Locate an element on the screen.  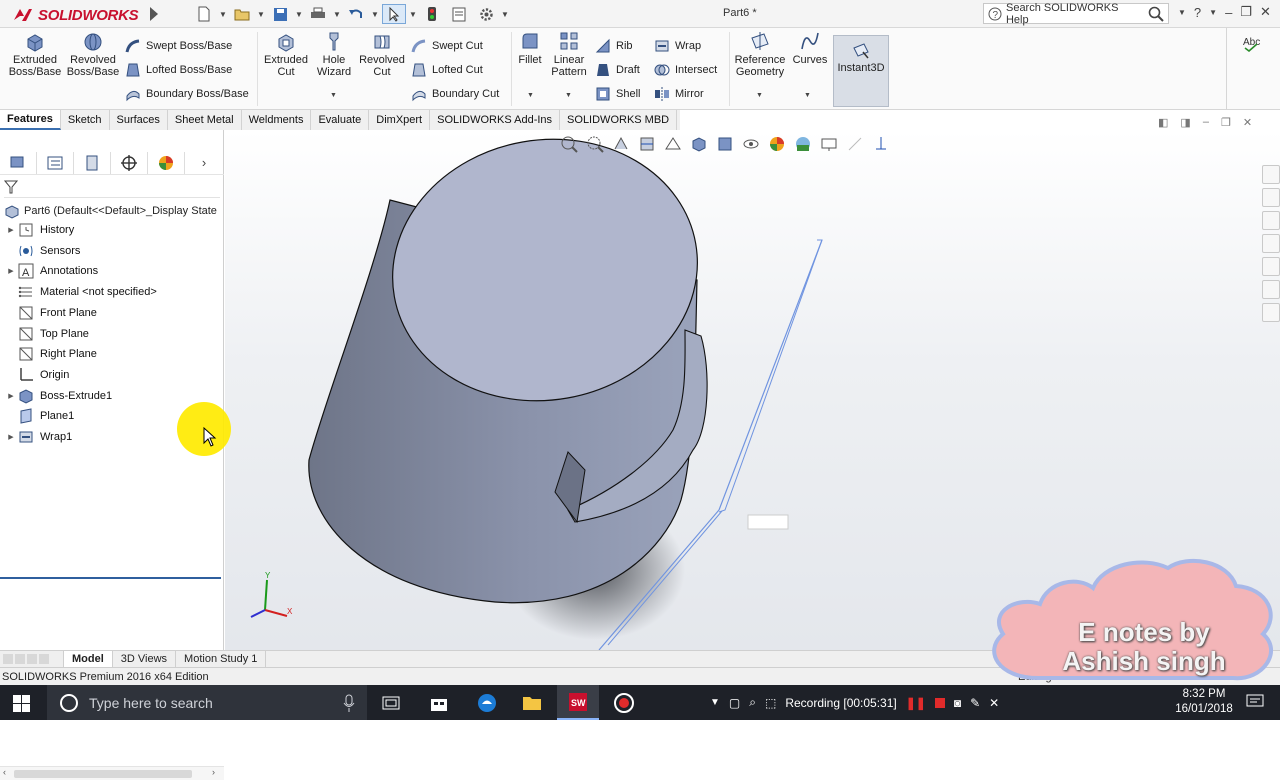
start-button is located at coordinates (21, 705).